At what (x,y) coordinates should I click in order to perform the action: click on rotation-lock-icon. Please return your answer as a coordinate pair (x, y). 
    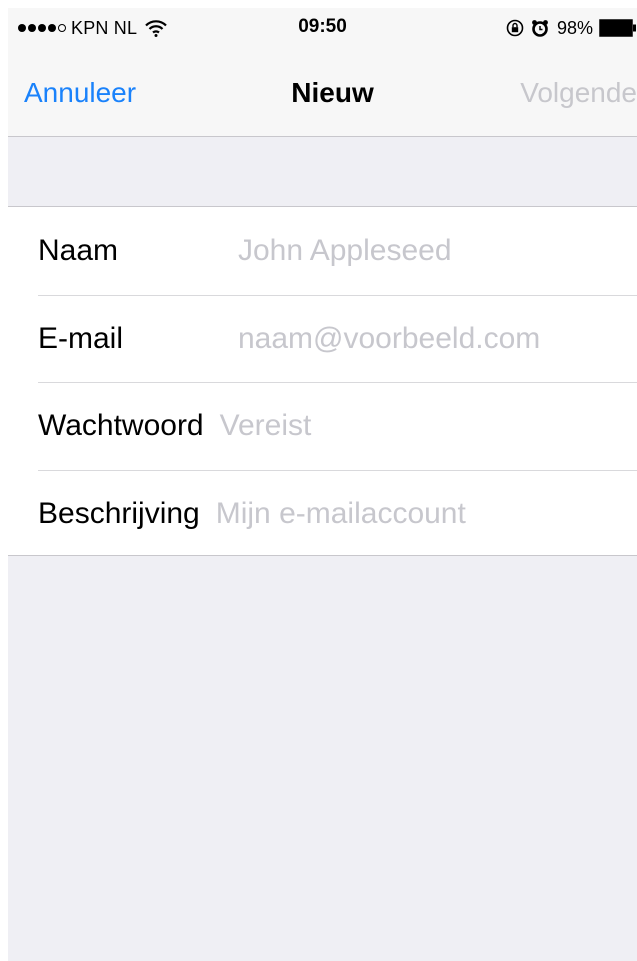
    Looking at the image, I should click on (515, 28).